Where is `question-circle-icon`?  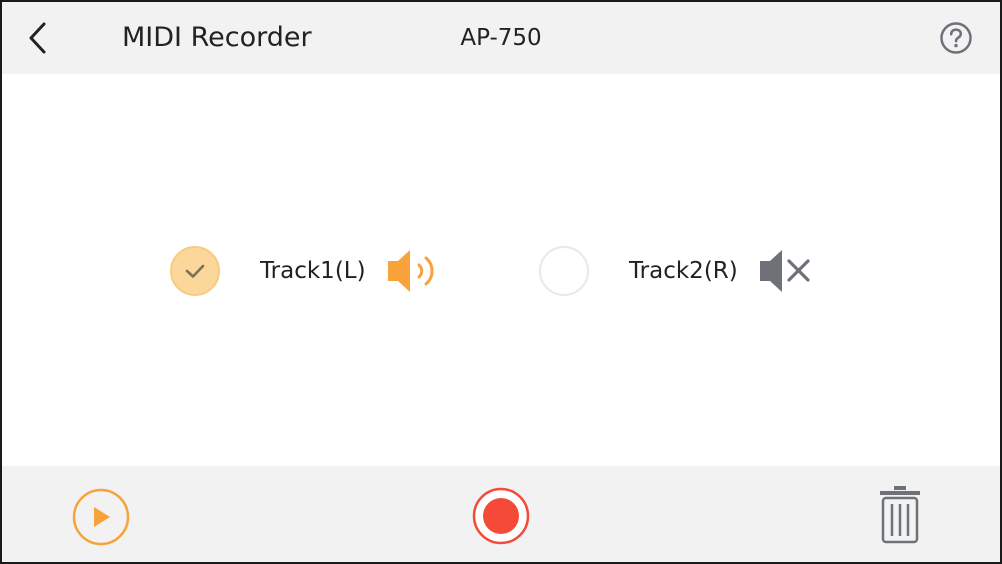 question-circle-icon is located at coordinates (956, 38).